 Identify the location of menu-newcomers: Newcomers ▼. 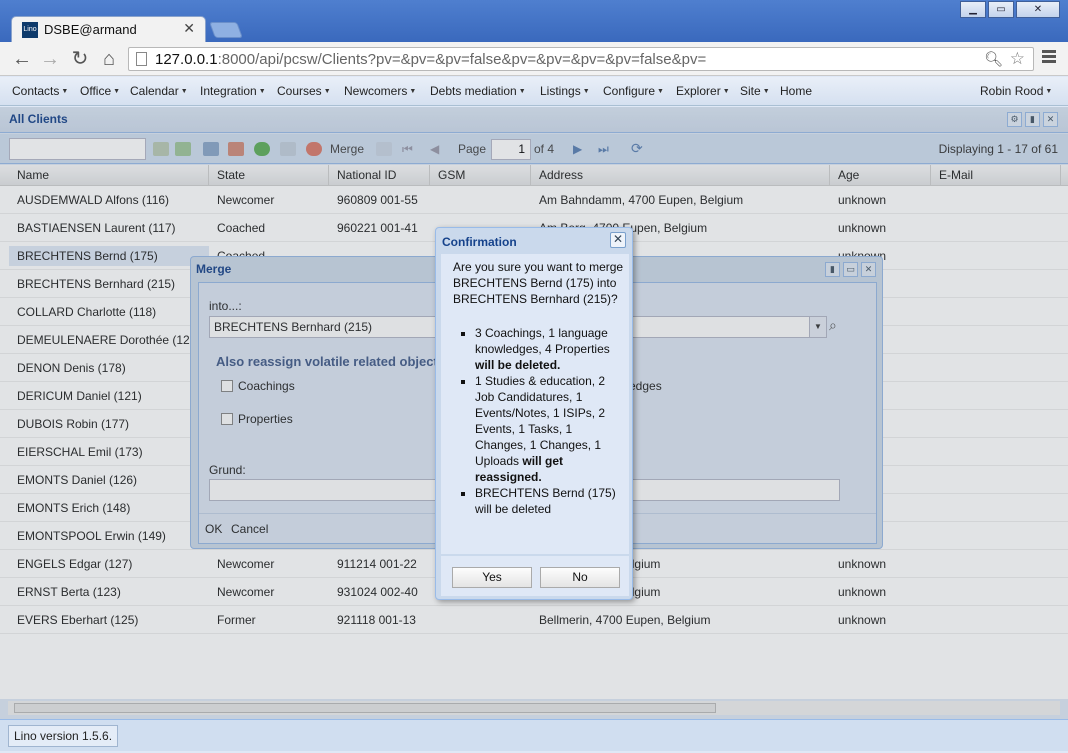
(380, 91).